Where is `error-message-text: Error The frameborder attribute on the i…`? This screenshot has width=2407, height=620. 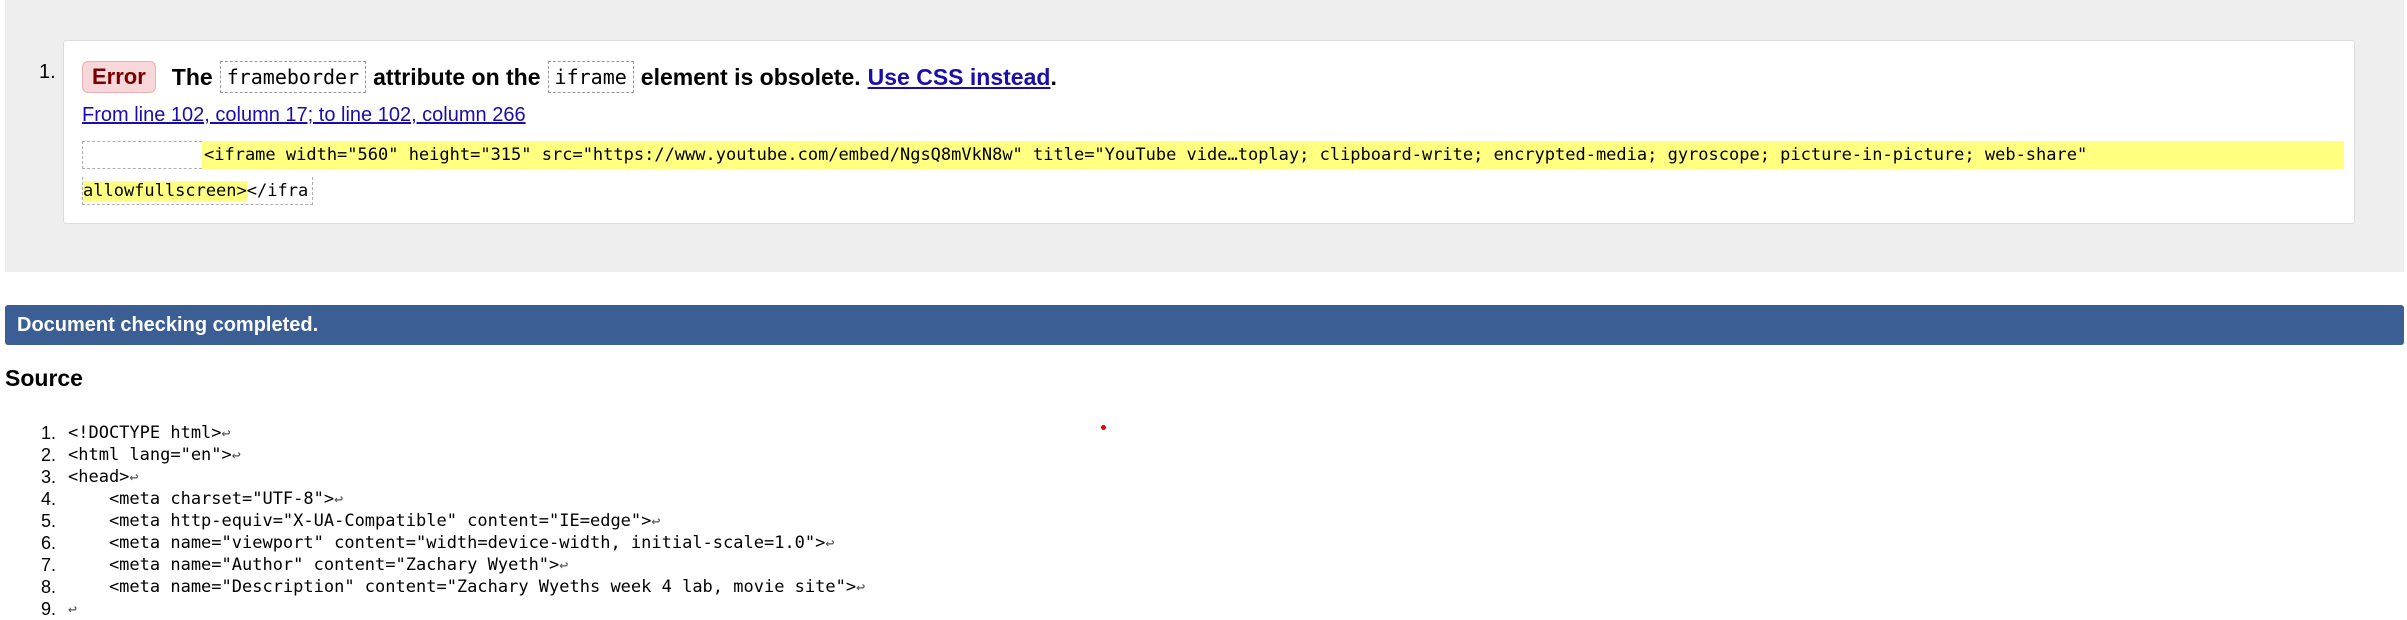 error-message-text: Error The frameborder attribute on the i… is located at coordinates (569, 77).